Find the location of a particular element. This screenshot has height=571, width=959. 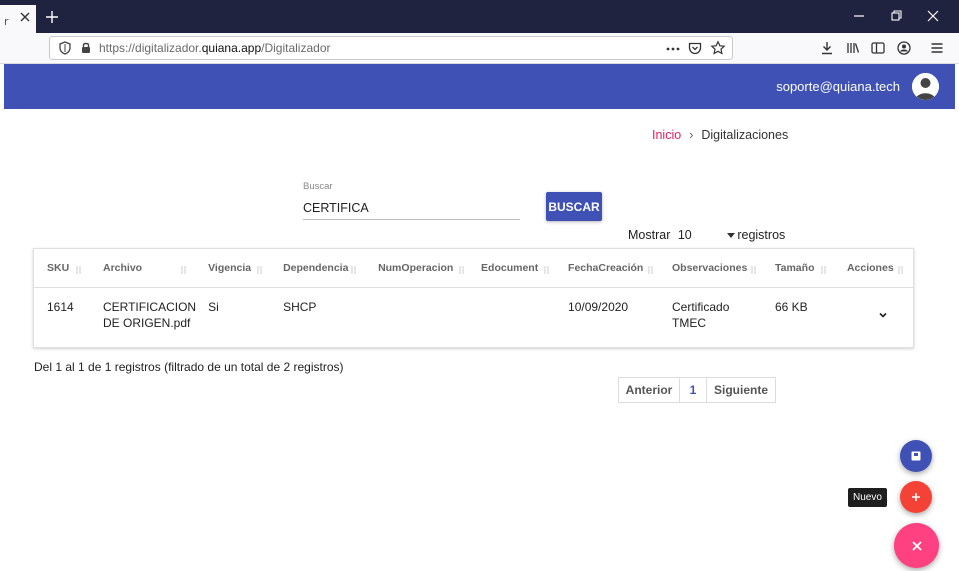

account-icon is located at coordinates (904, 48).